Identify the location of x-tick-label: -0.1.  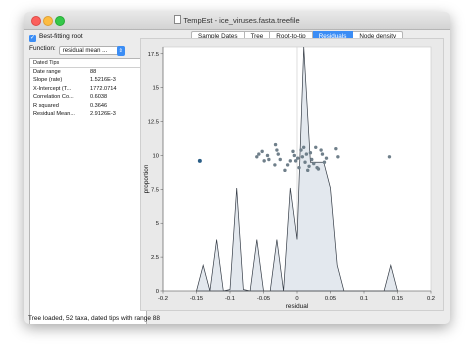
(230, 299).